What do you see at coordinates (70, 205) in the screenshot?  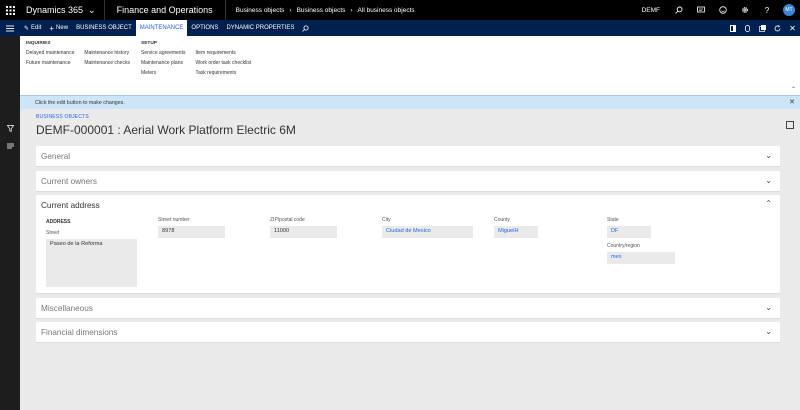 I see `fasttab-title: Current address` at bounding box center [70, 205].